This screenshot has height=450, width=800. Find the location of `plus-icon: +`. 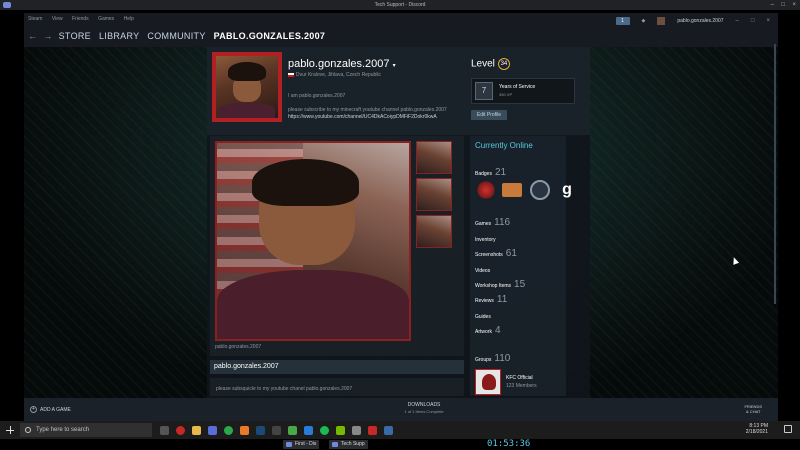

plus-icon: + is located at coordinates (33, 409).